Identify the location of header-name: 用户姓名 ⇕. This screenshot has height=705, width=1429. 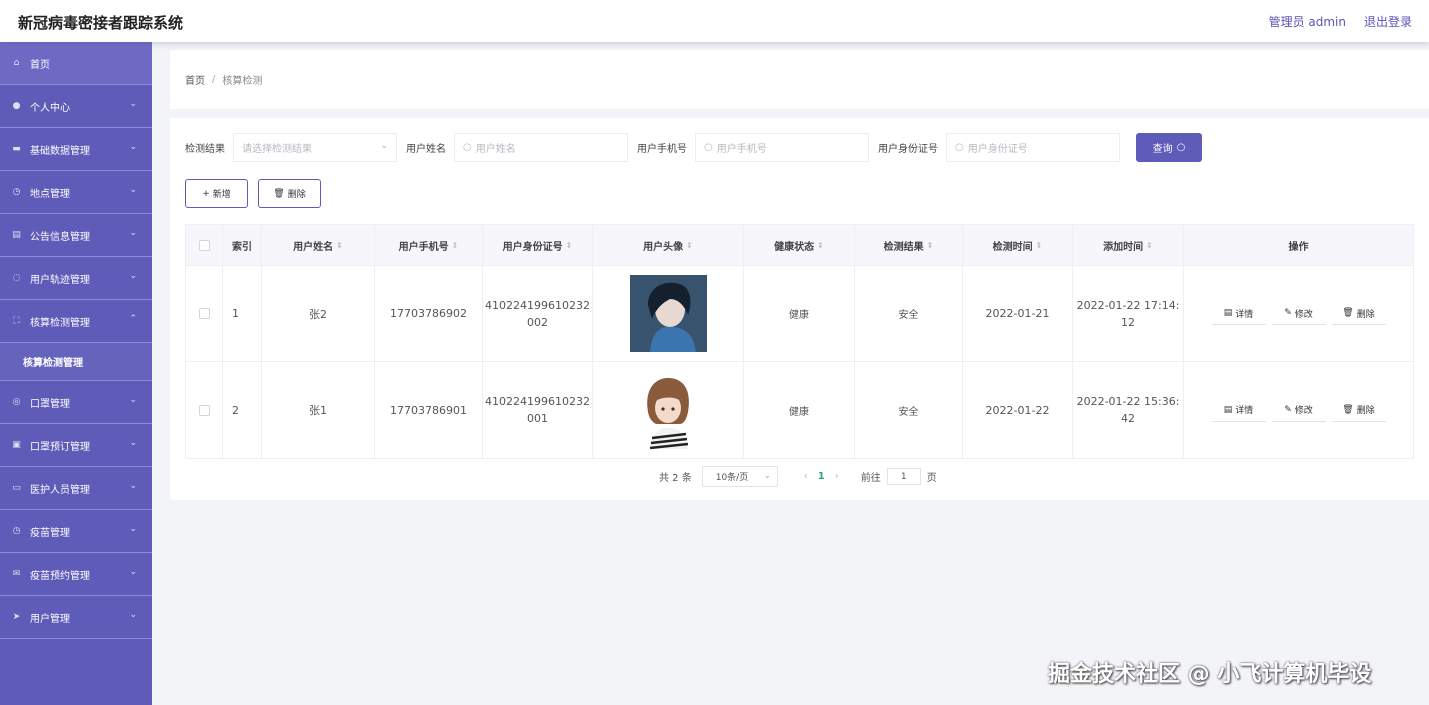
(318, 245).